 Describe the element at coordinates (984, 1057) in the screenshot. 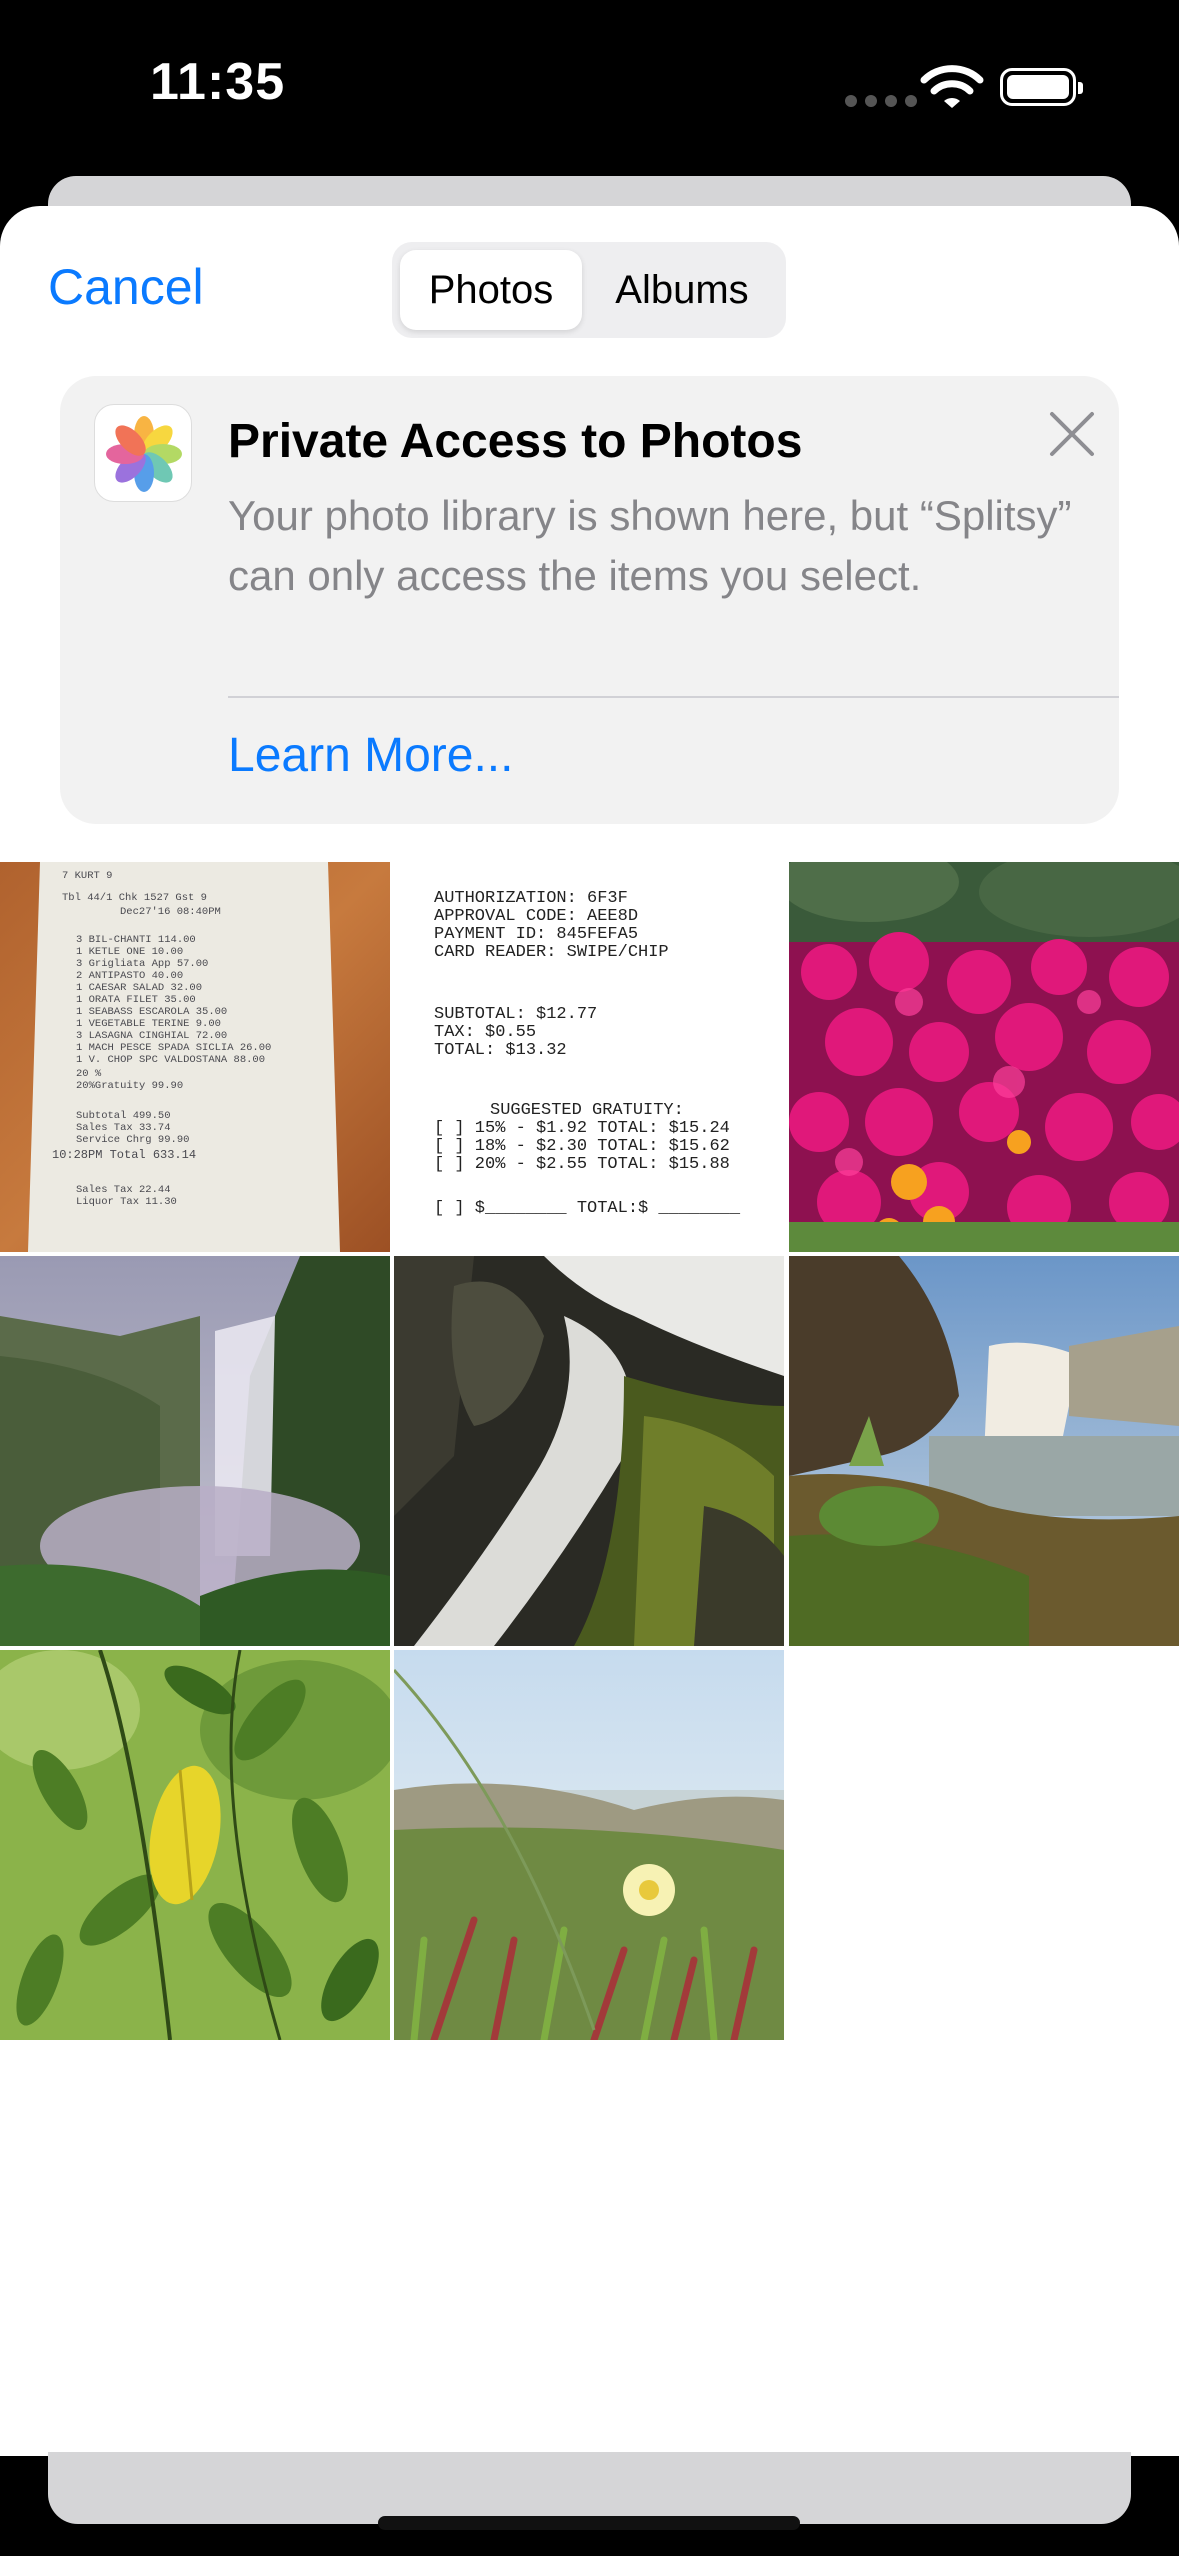

I see `photo-pink-flowers` at that location.